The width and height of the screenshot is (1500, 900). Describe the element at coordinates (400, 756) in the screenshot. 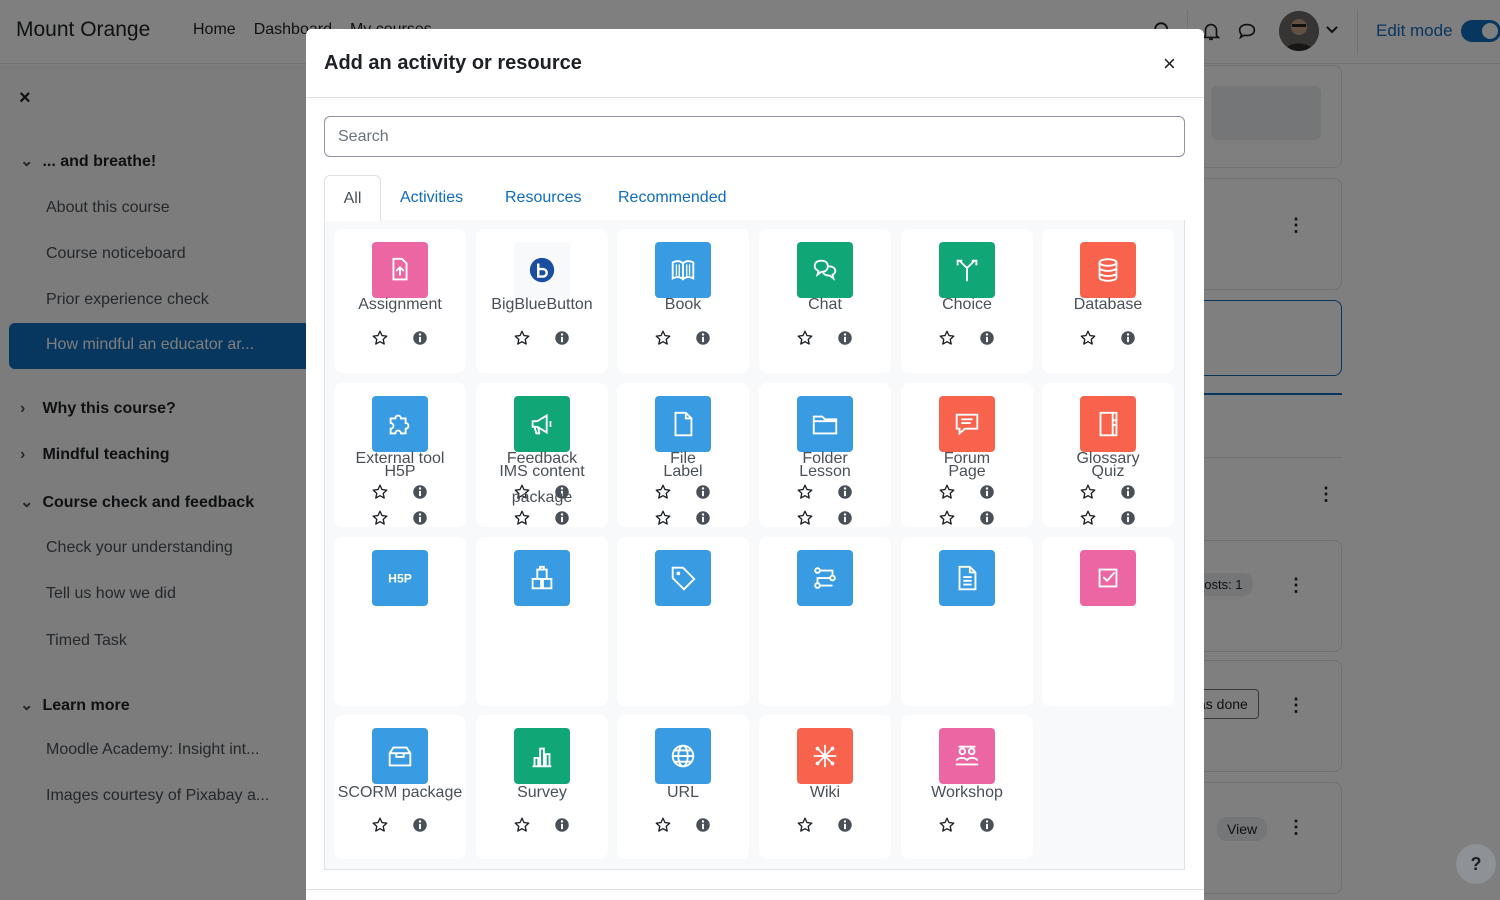

I see `scorm-icon` at that location.